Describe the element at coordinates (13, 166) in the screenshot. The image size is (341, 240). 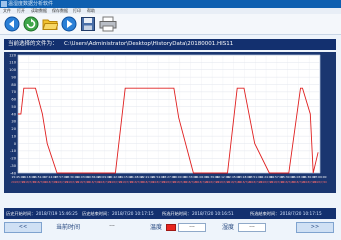
I see `y-tick-label: -30` at that location.